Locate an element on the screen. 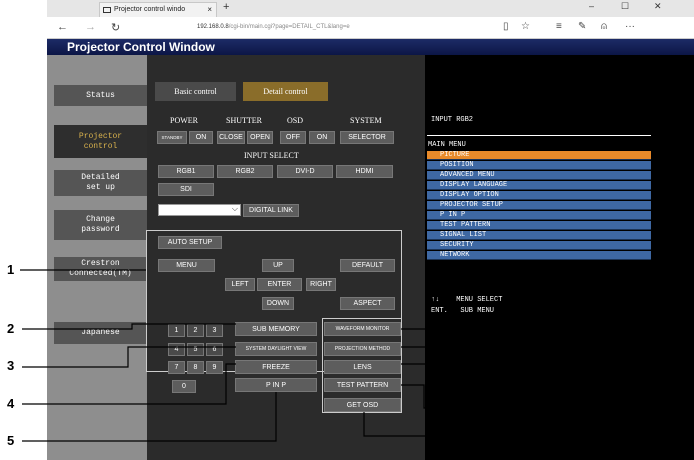  callout-3: 3 is located at coordinates (11, 365).